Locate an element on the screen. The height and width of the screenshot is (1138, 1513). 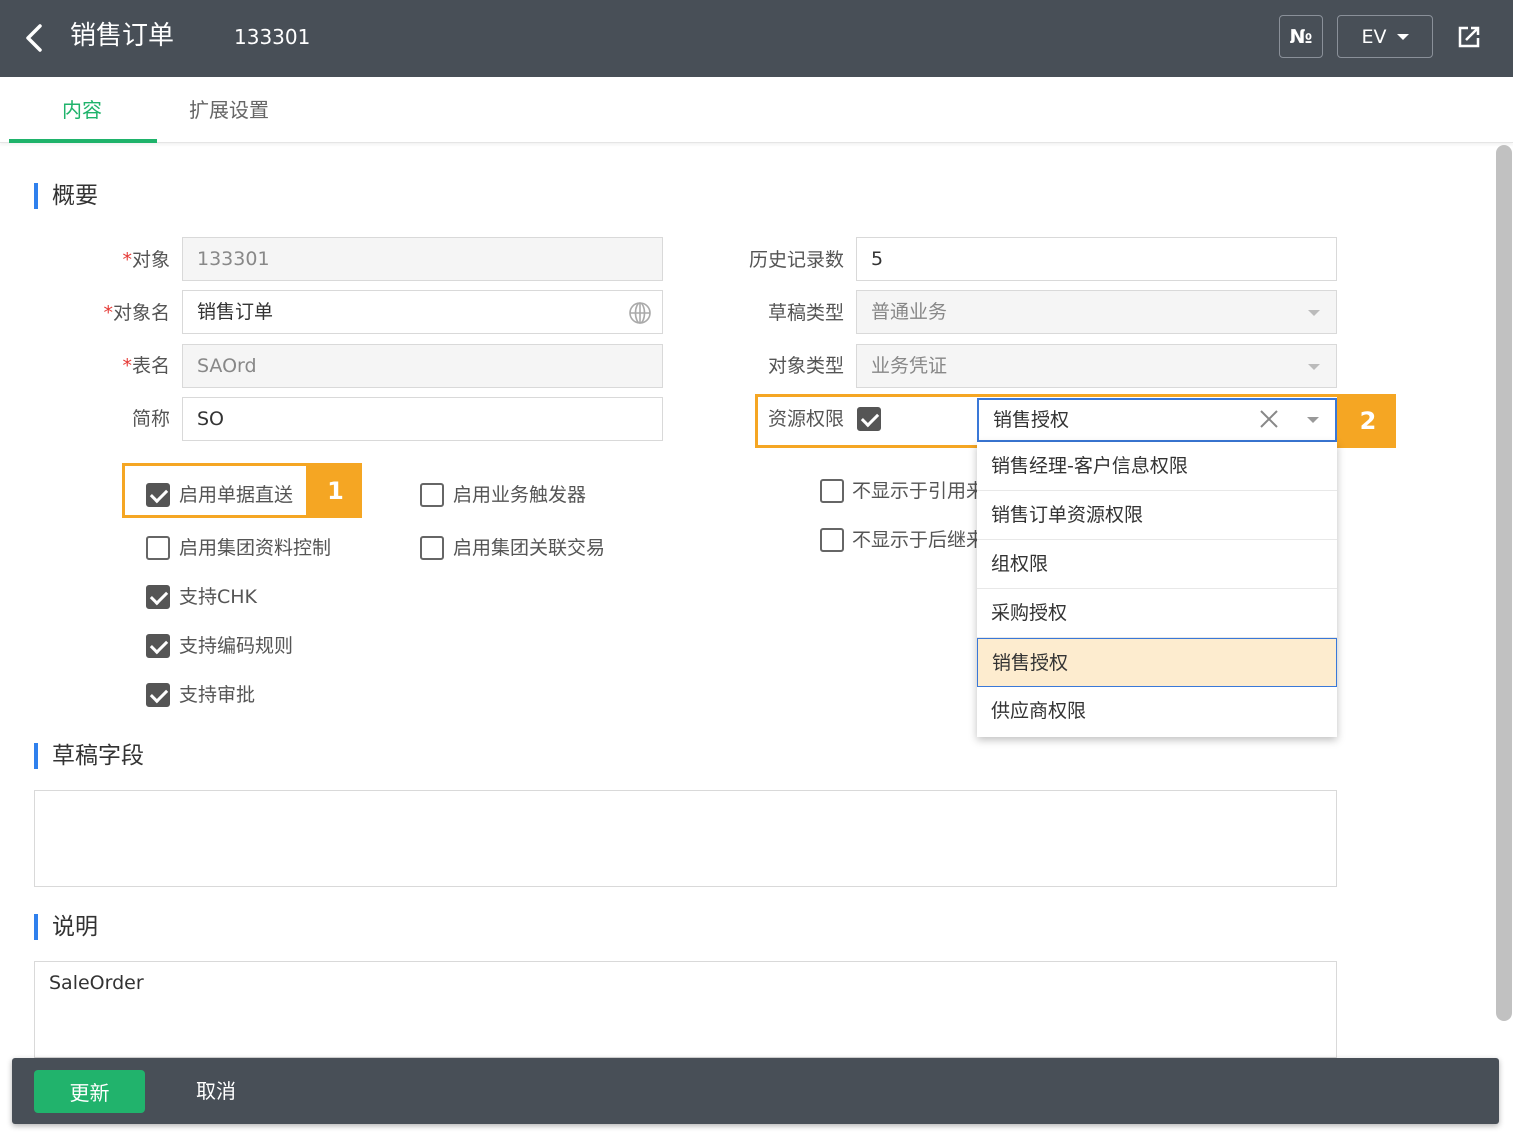
scrollbar-thumb is located at coordinates (1504, 583).